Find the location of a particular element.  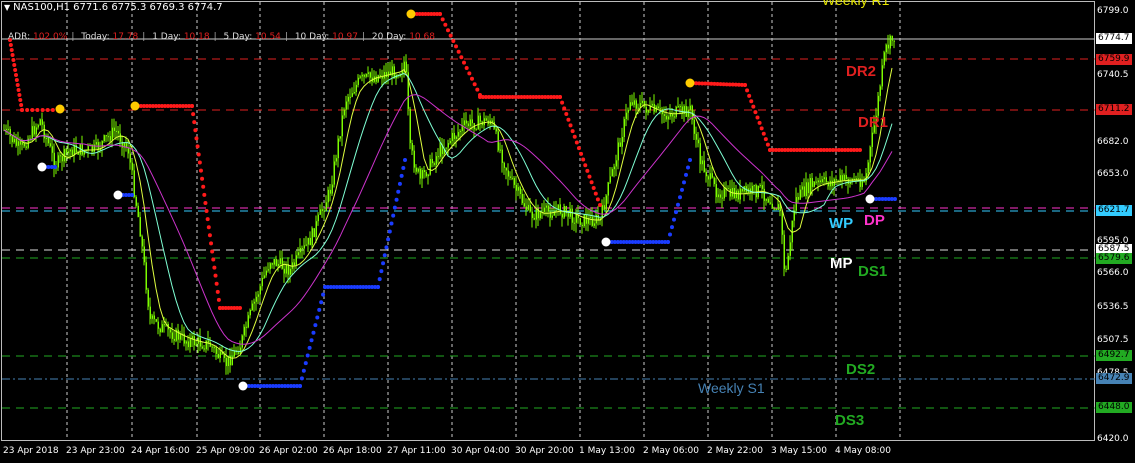

d20-value: 10.68 is located at coordinates (422, 37).